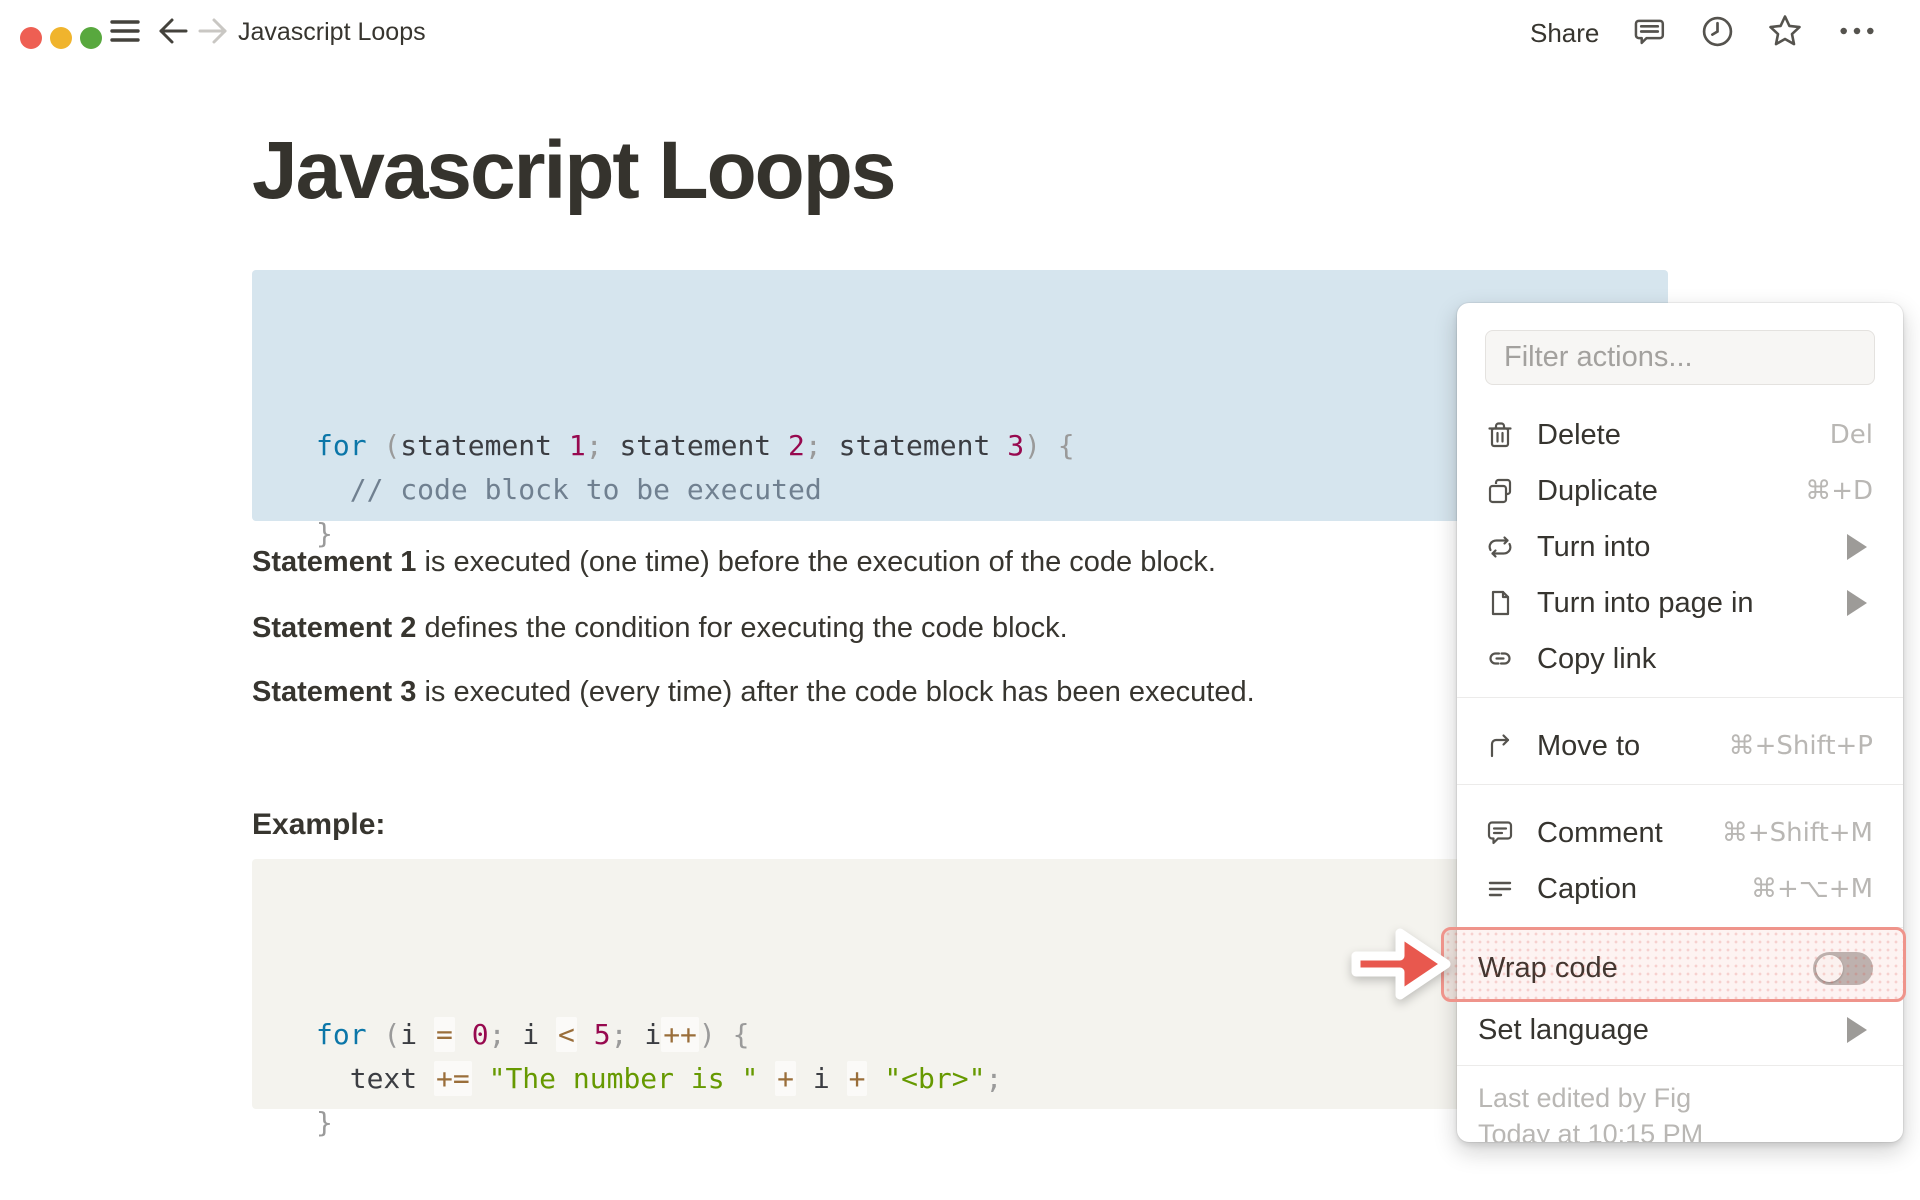 The height and width of the screenshot is (1200, 1920). I want to click on trash-icon, so click(1500, 435).